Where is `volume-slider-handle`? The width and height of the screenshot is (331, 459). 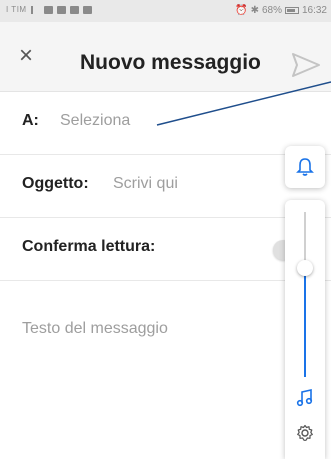
volume-slider-handle is located at coordinates (305, 268).